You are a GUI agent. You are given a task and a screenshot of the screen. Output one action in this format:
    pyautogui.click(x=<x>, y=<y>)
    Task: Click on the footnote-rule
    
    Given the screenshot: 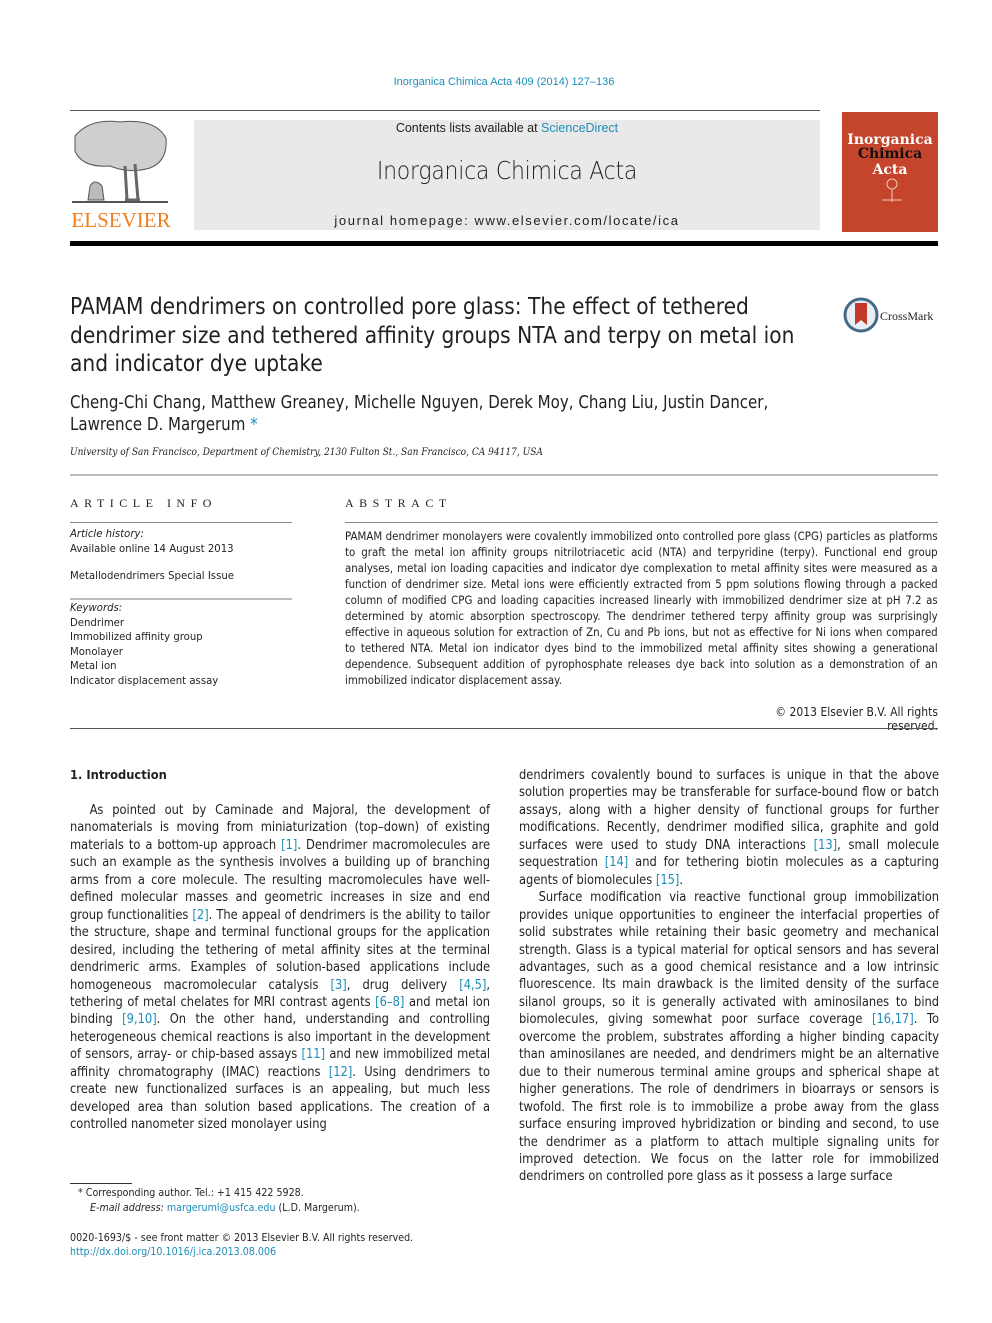 What is the action you would take?
    pyautogui.click(x=101, y=1183)
    